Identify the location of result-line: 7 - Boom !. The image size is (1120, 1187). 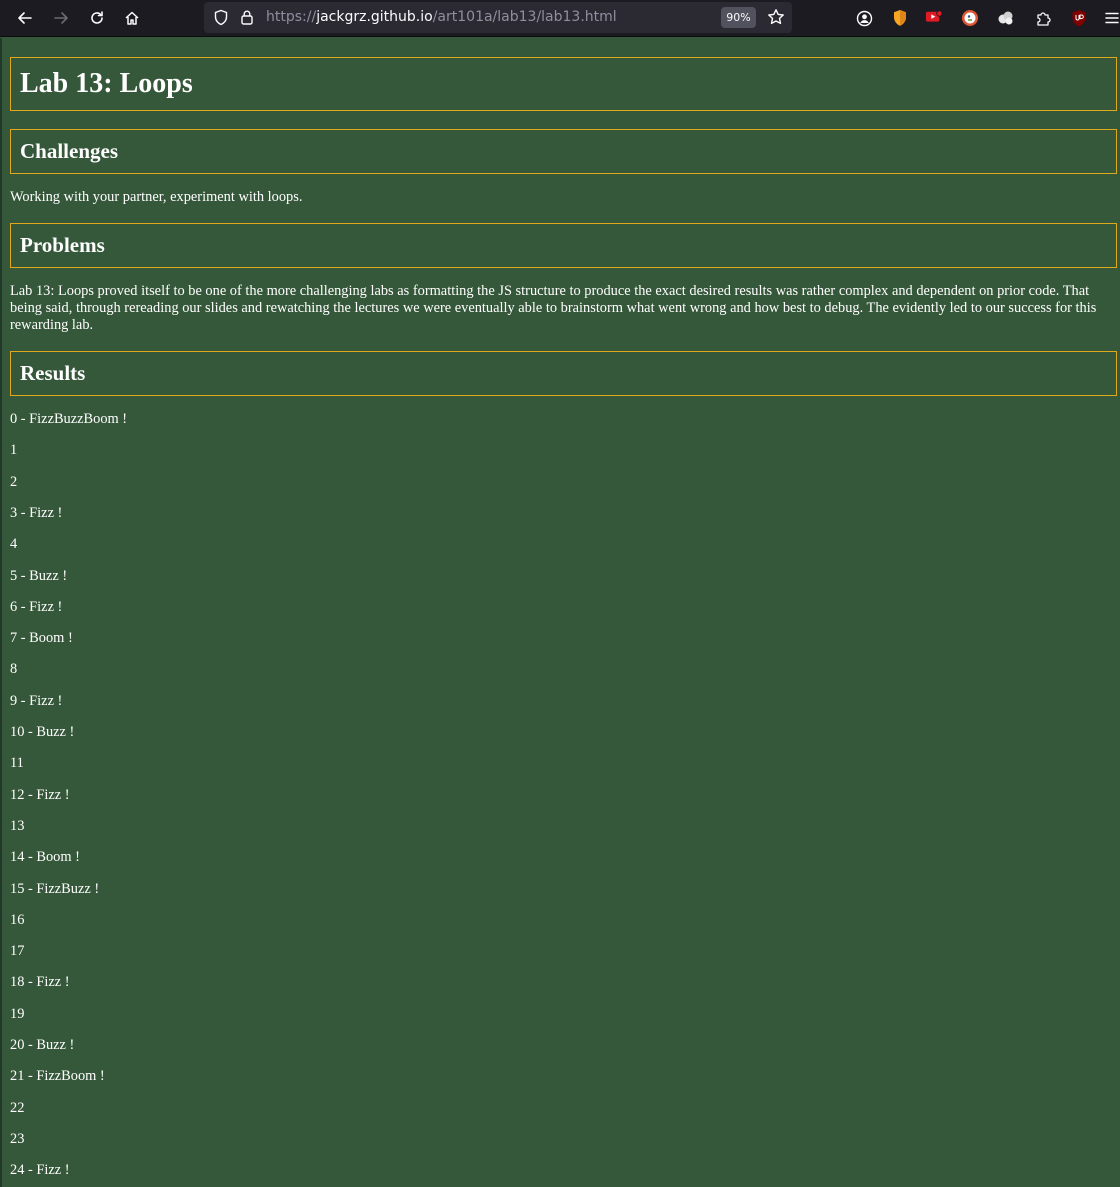
(41, 638).